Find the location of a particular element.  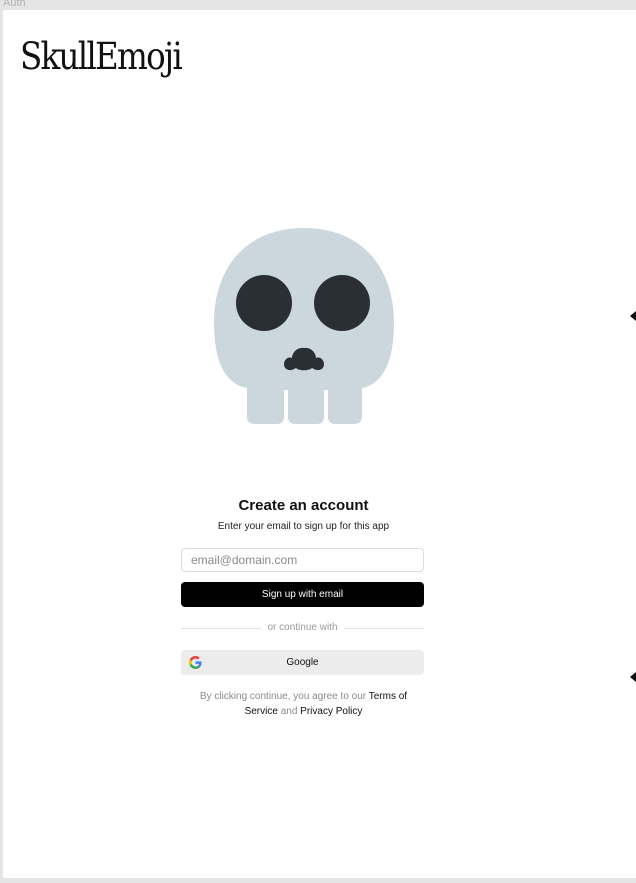

signup-email-button: Sign up with email is located at coordinates (302, 594).